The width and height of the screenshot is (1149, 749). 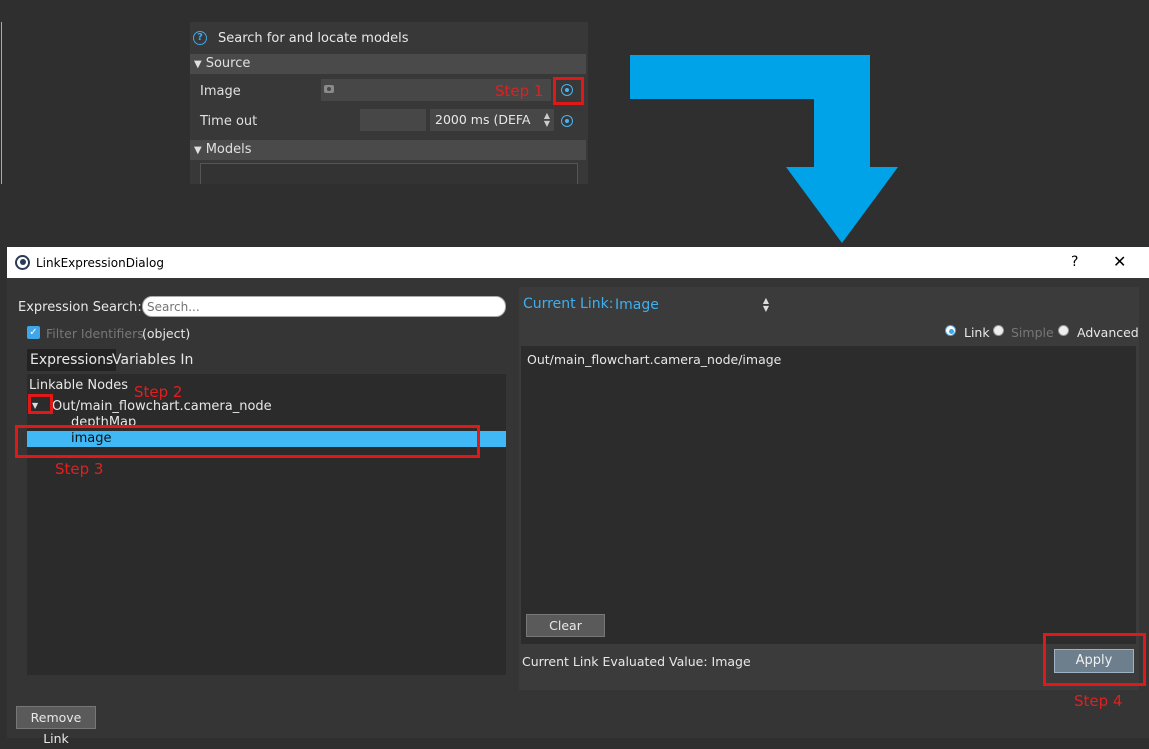 What do you see at coordinates (578, 262) in the screenshot?
I see `title-bar: LinkExpressionDialog ? ✕` at bounding box center [578, 262].